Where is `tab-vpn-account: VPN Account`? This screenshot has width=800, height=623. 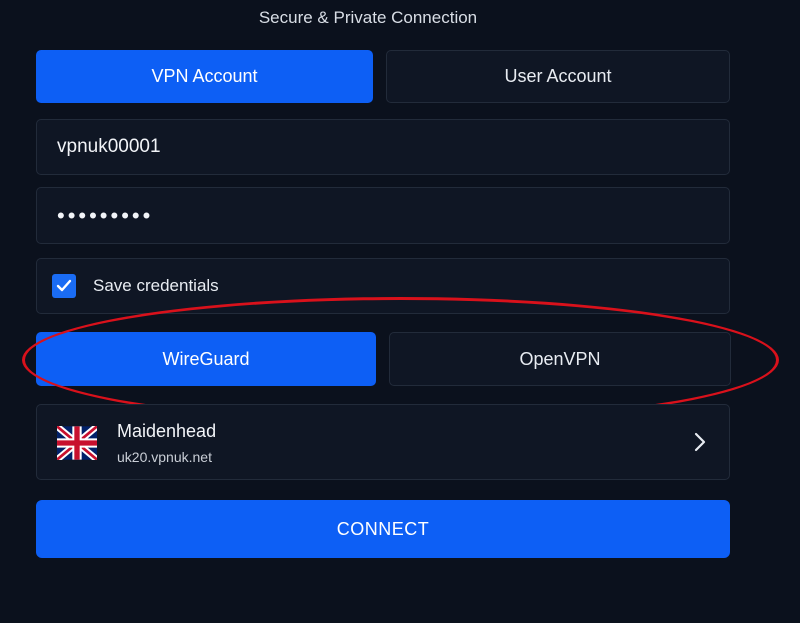
tab-vpn-account: VPN Account is located at coordinates (204, 76).